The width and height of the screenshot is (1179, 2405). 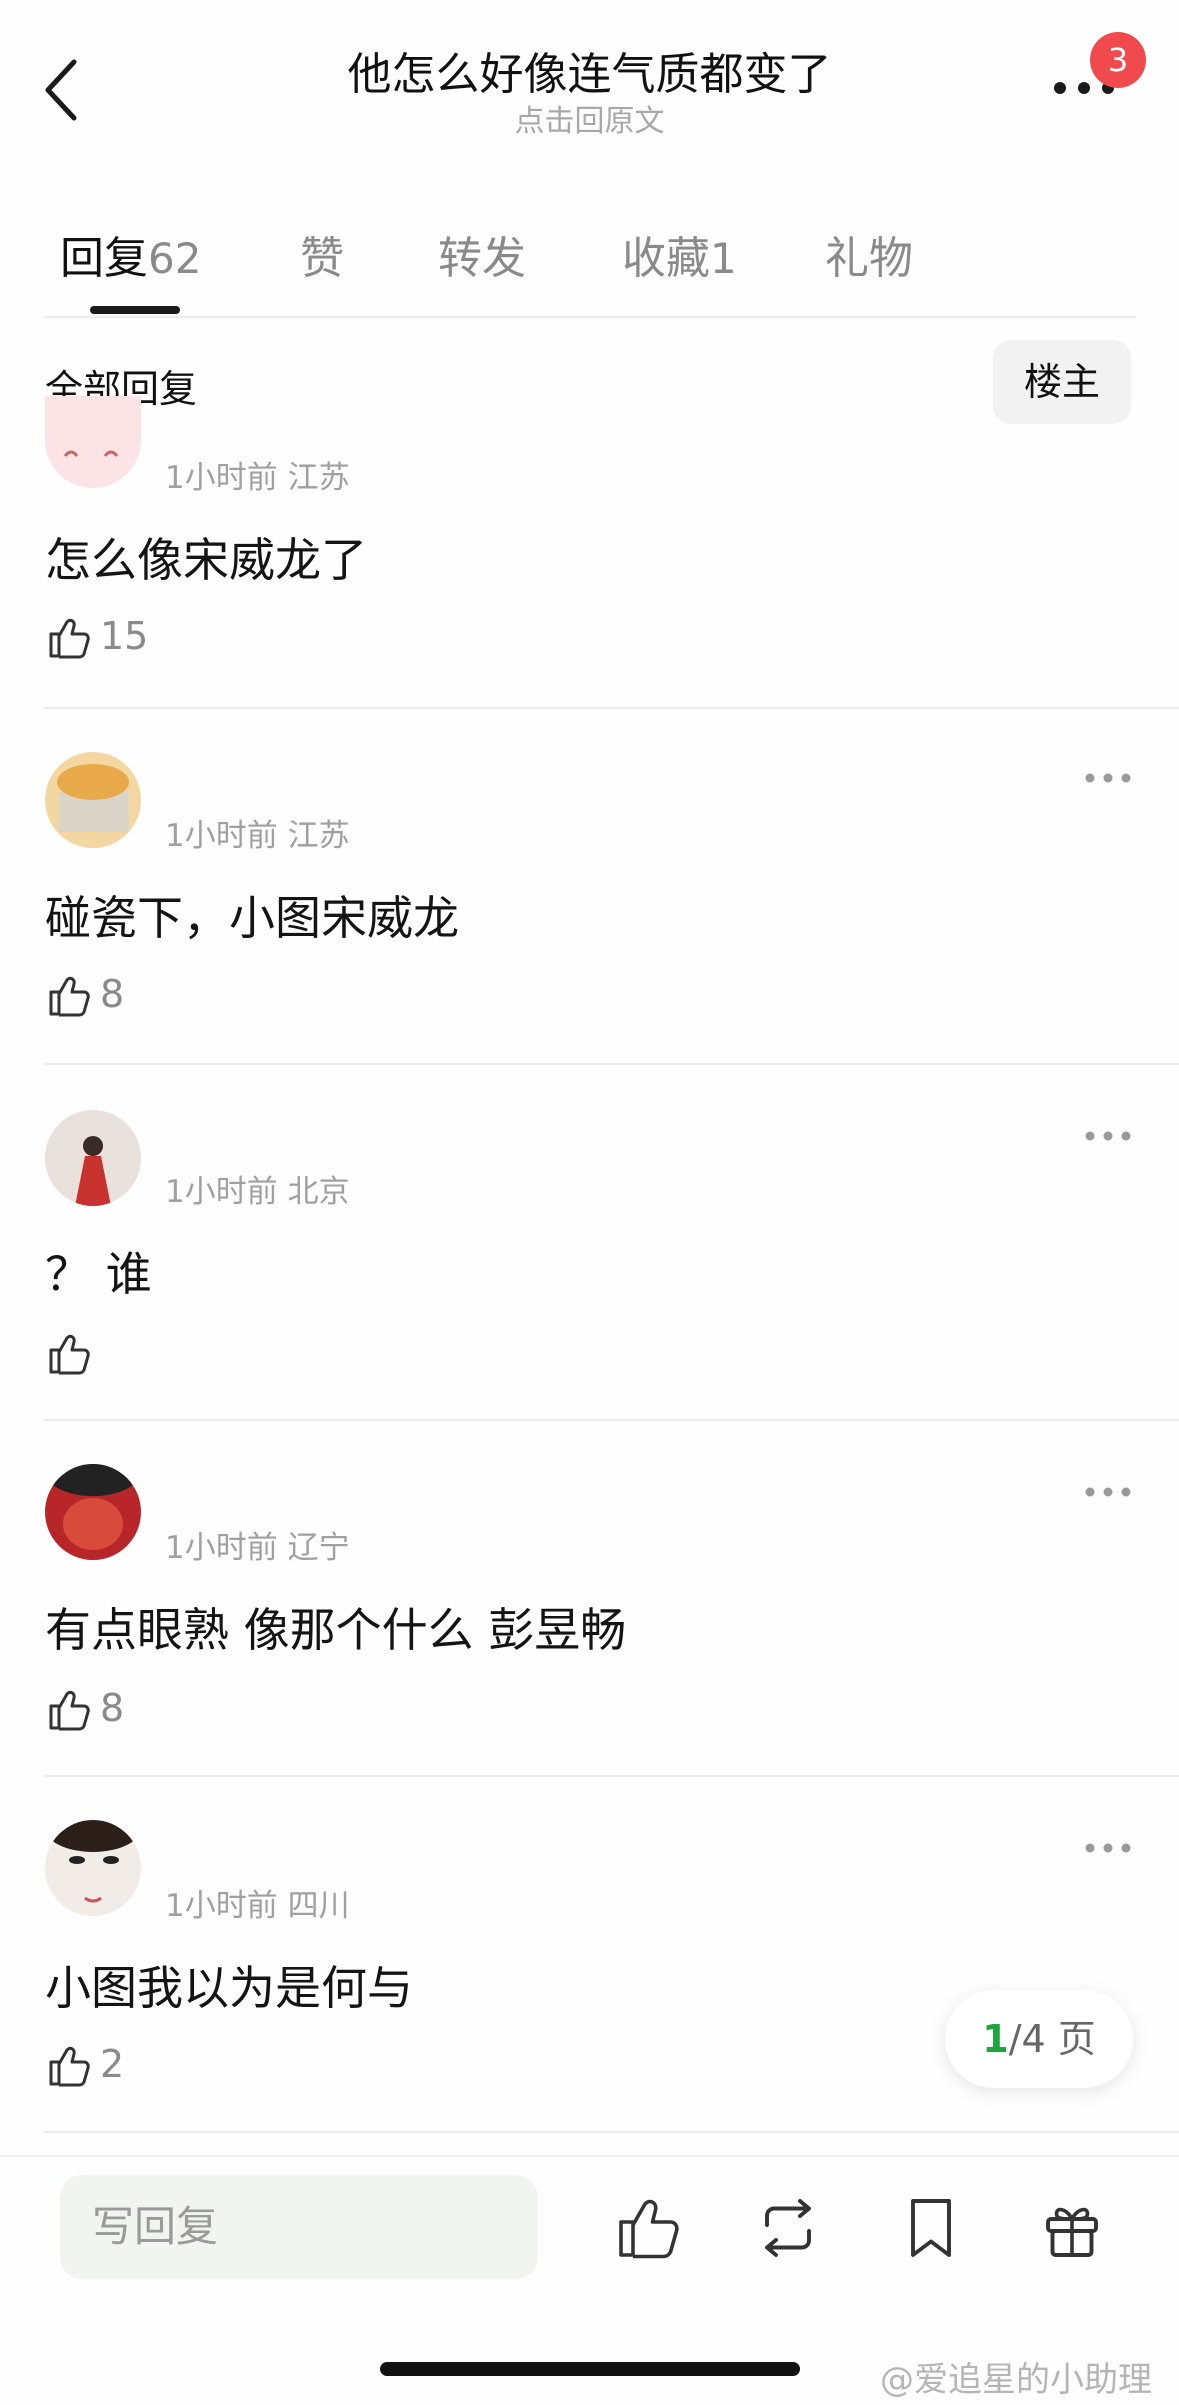 What do you see at coordinates (666, 258) in the screenshot?
I see `tab-label: 收藏` at bounding box center [666, 258].